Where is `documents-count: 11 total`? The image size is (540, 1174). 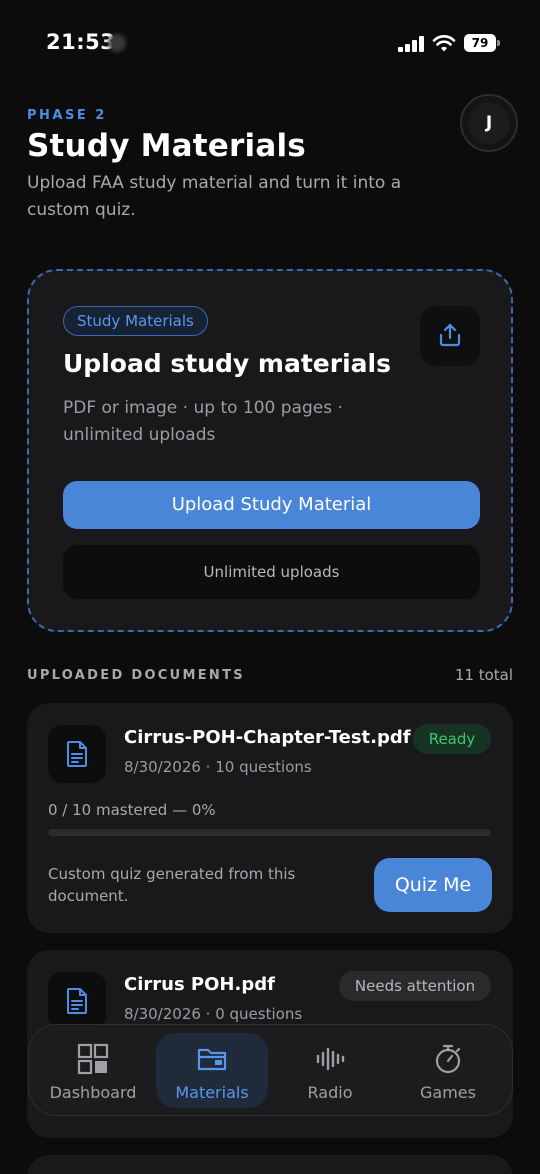
documents-count: 11 total is located at coordinates (483, 675).